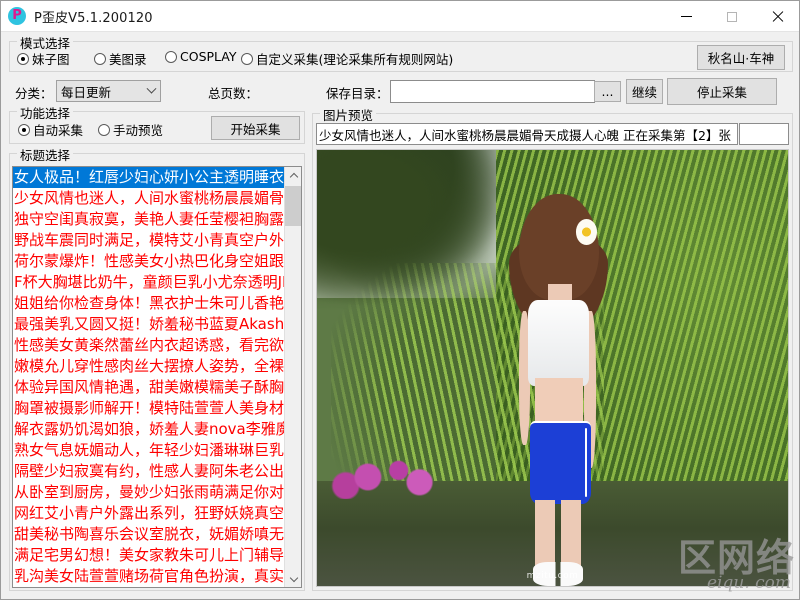 The image size is (800, 600). What do you see at coordinates (128, 59) in the screenshot?
I see `radio-label: 美图录` at bounding box center [128, 59].